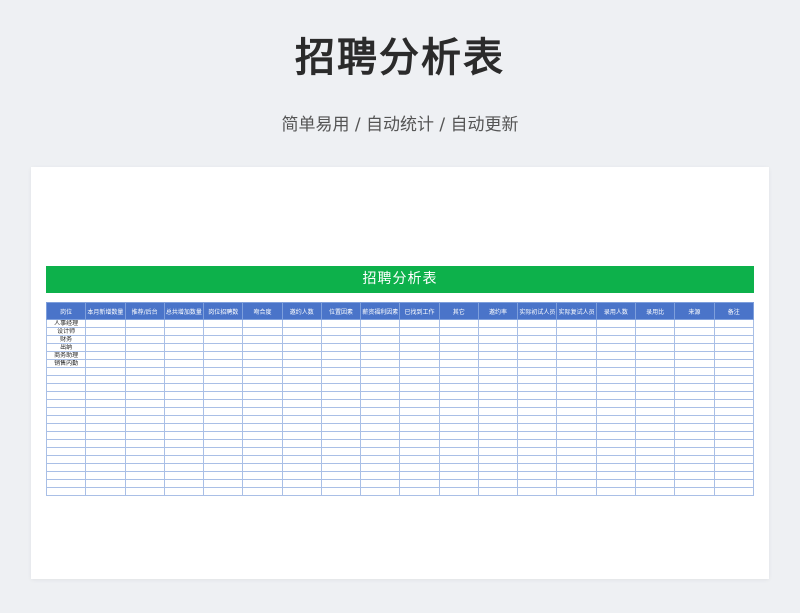 The height and width of the screenshot is (613, 800). What do you see at coordinates (66, 331) in the screenshot?
I see `position-cell: 设计师` at bounding box center [66, 331].